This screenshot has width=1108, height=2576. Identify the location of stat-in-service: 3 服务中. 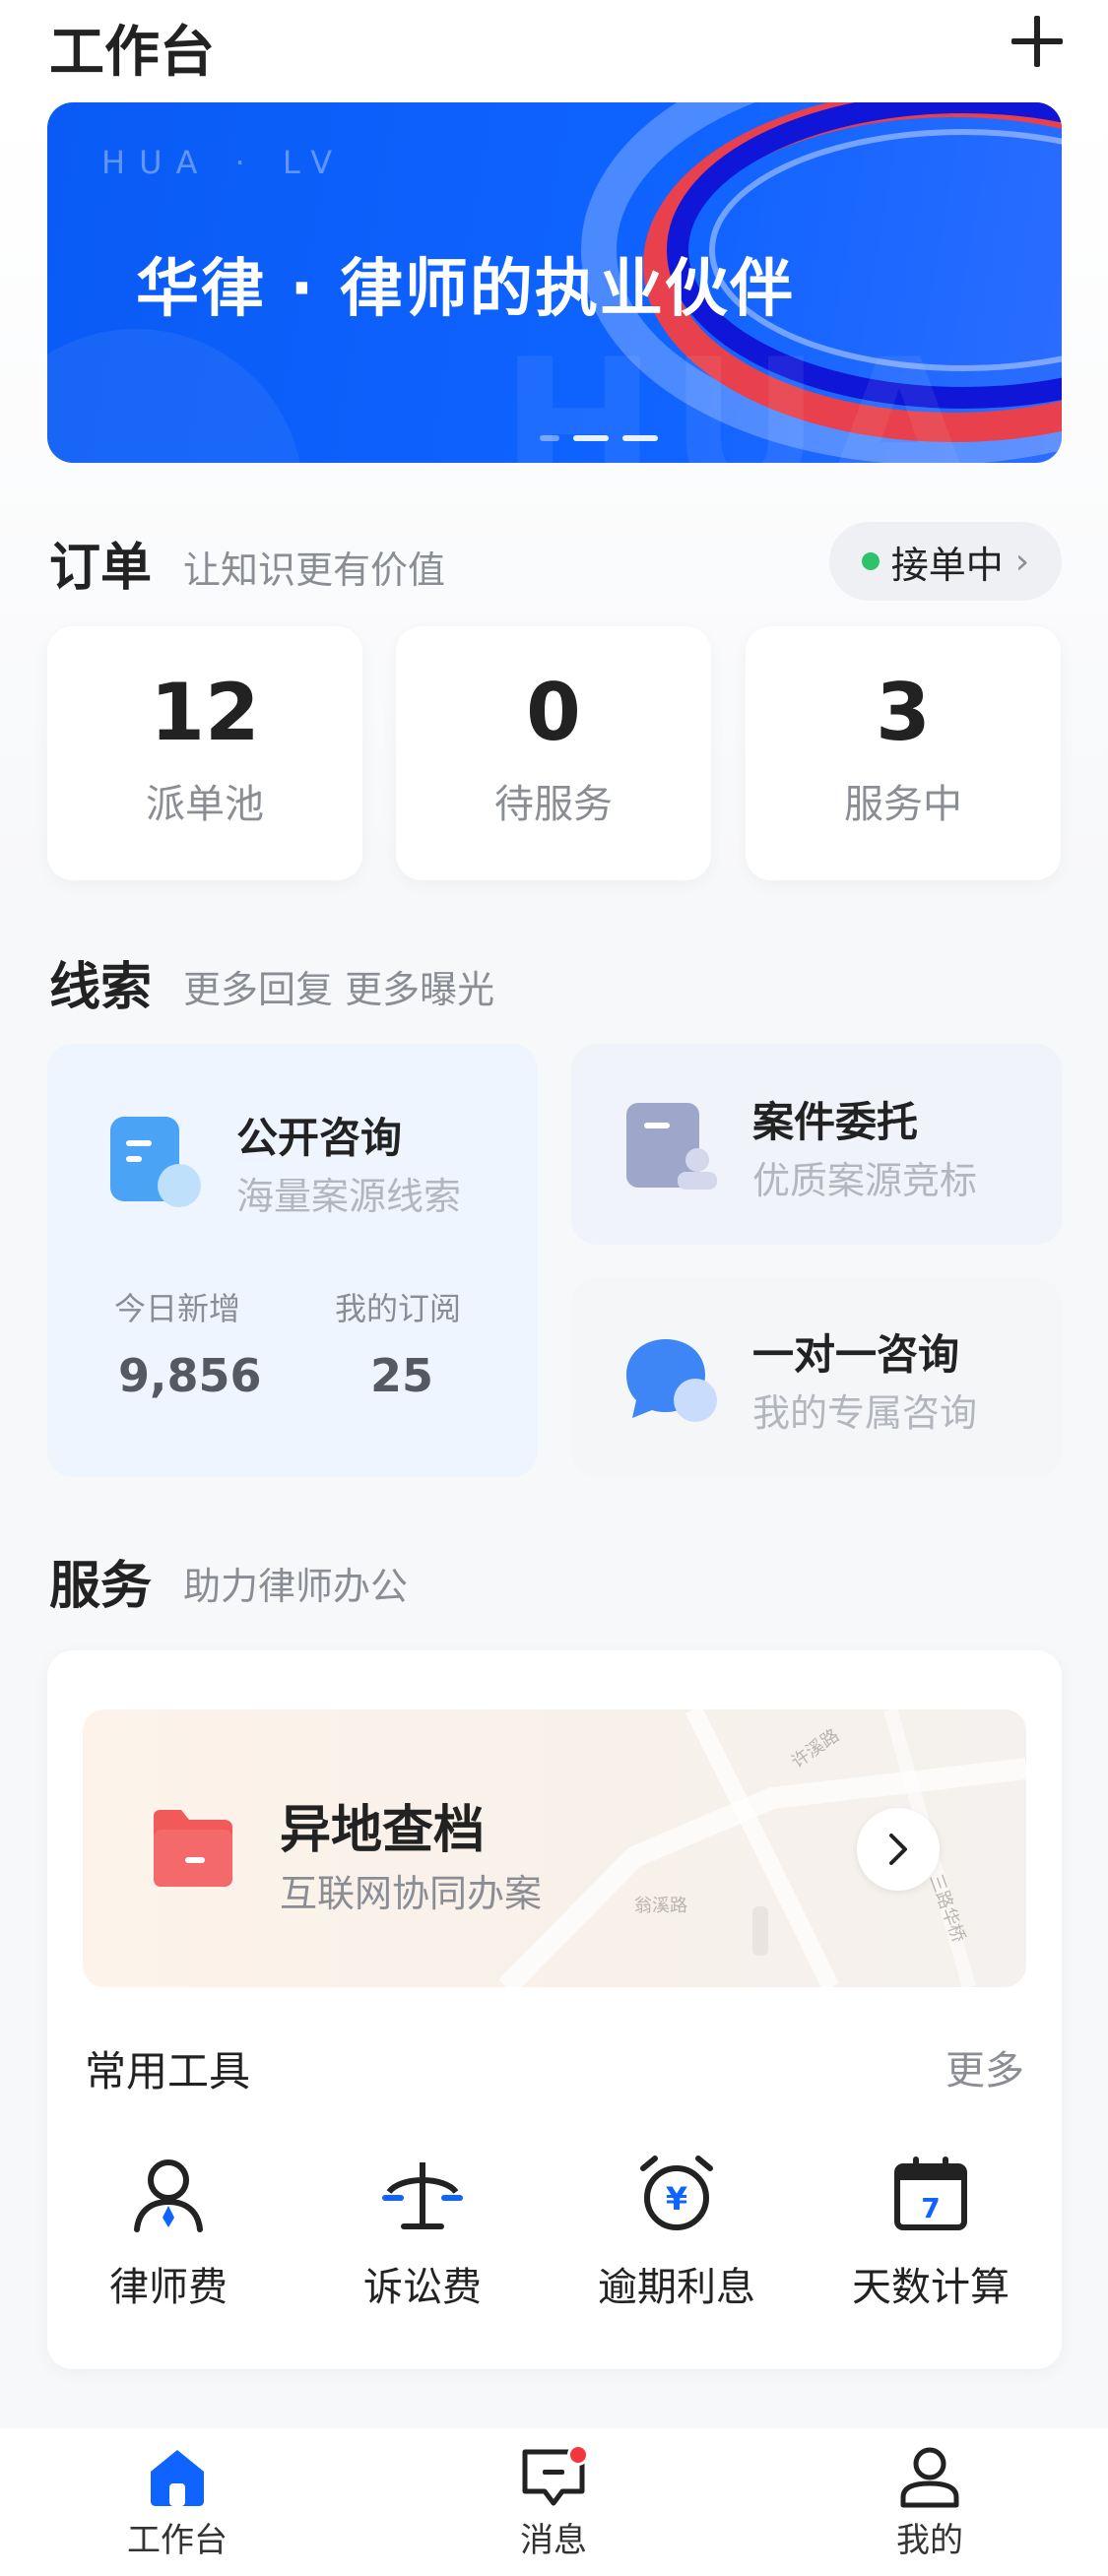
(903, 753).